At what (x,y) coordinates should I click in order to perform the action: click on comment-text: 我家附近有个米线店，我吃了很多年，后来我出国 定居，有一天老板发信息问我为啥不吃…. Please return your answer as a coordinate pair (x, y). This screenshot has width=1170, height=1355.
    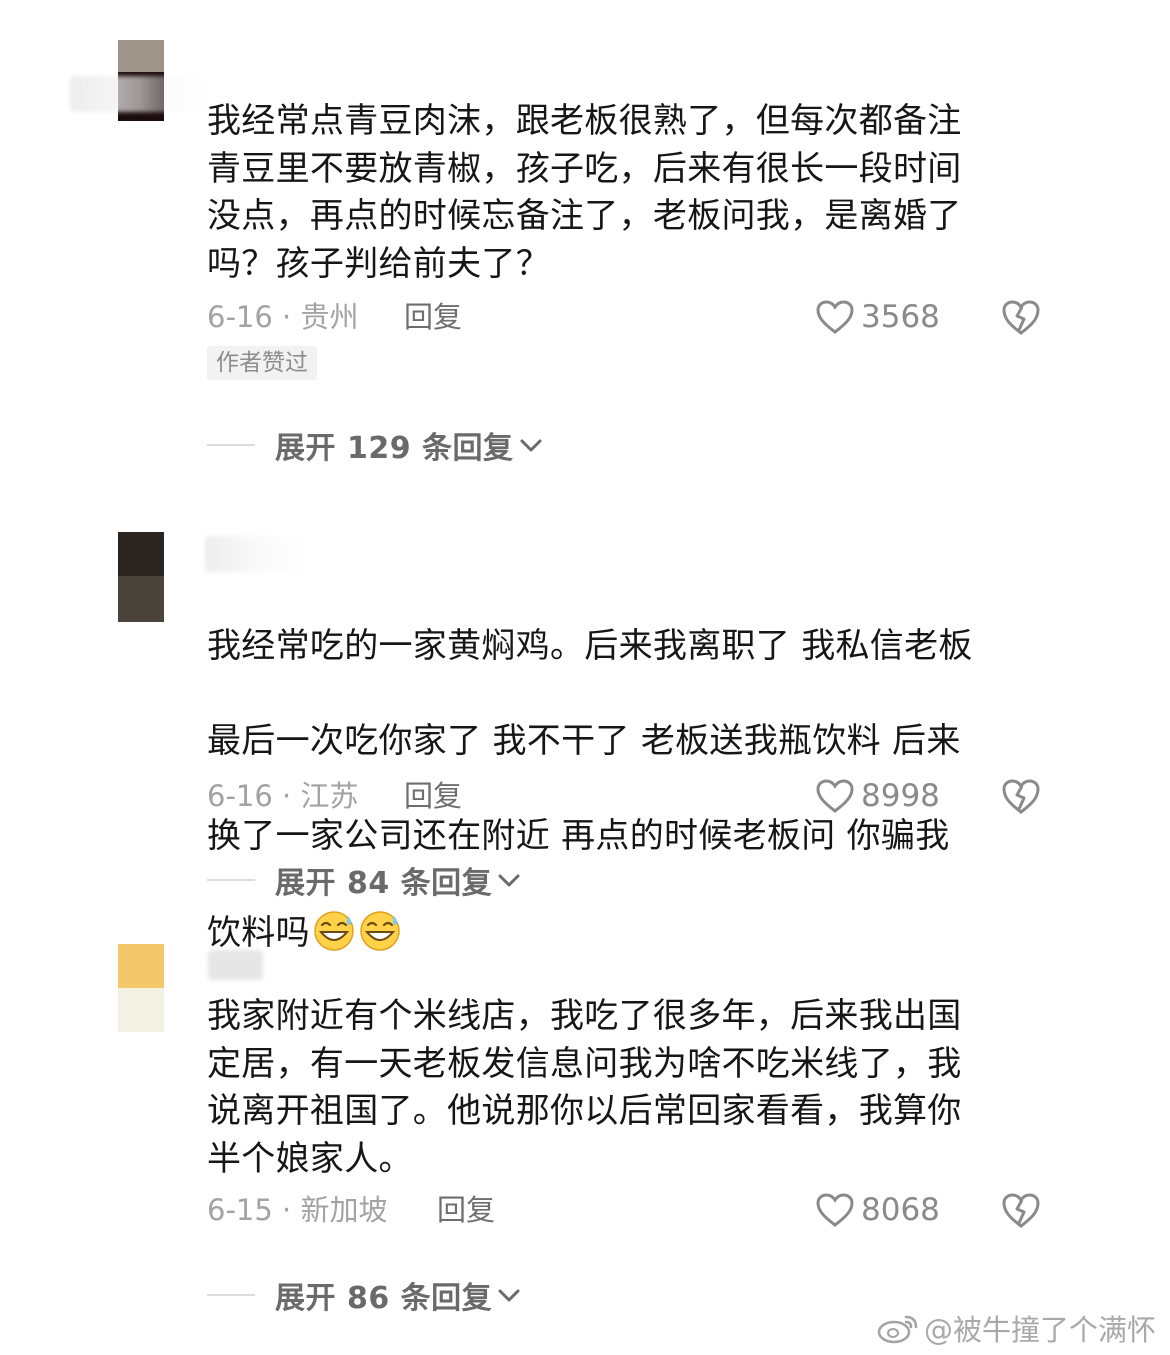
    Looking at the image, I should click on (584, 1087).